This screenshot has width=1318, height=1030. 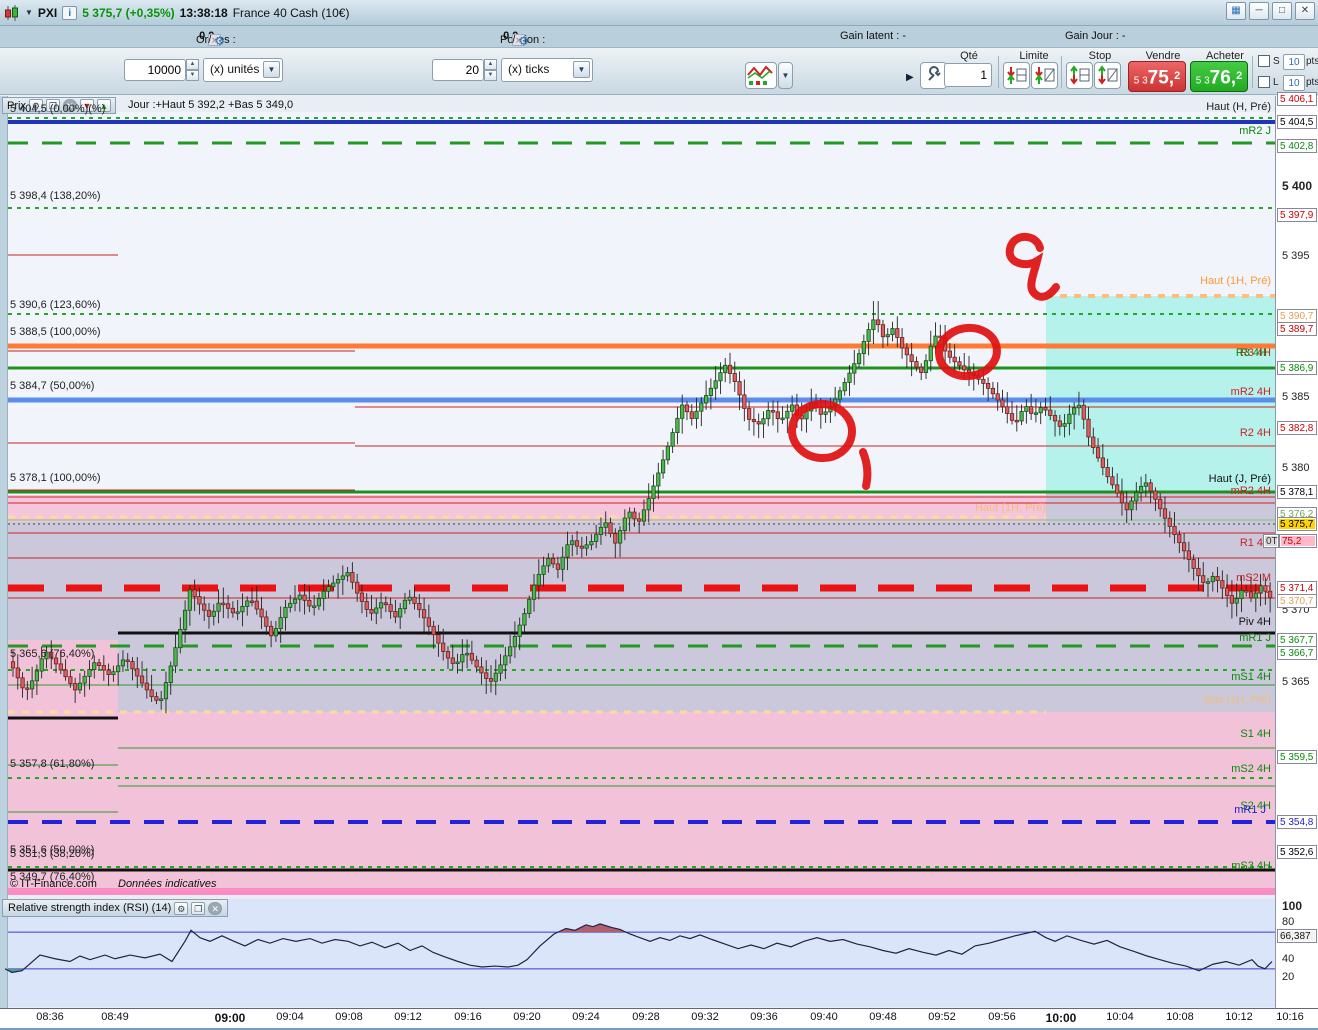 What do you see at coordinates (1180, 1017) in the screenshot?
I see `time-axis-label: 10:08` at bounding box center [1180, 1017].